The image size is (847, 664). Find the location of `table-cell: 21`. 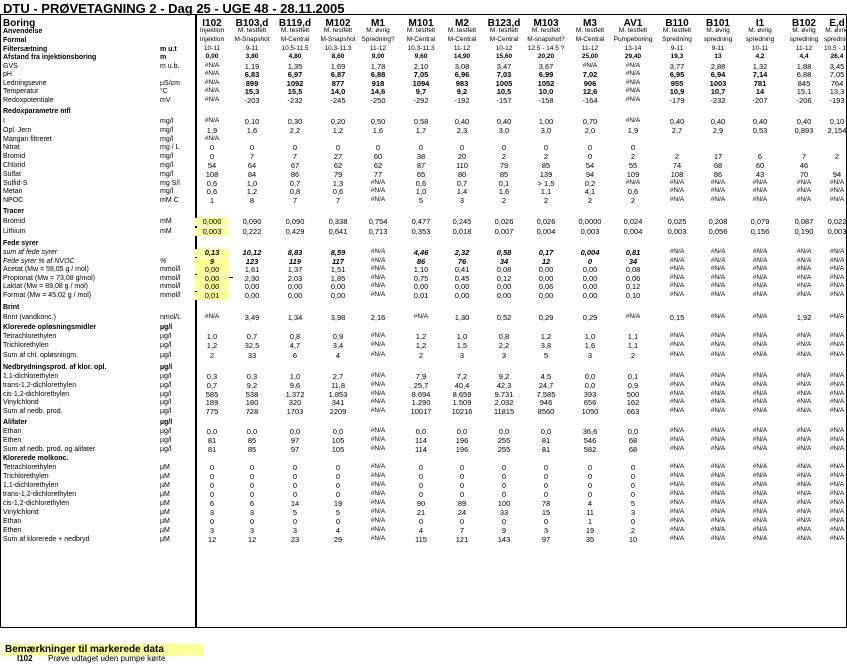

table-cell: 21 is located at coordinates (421, 512).